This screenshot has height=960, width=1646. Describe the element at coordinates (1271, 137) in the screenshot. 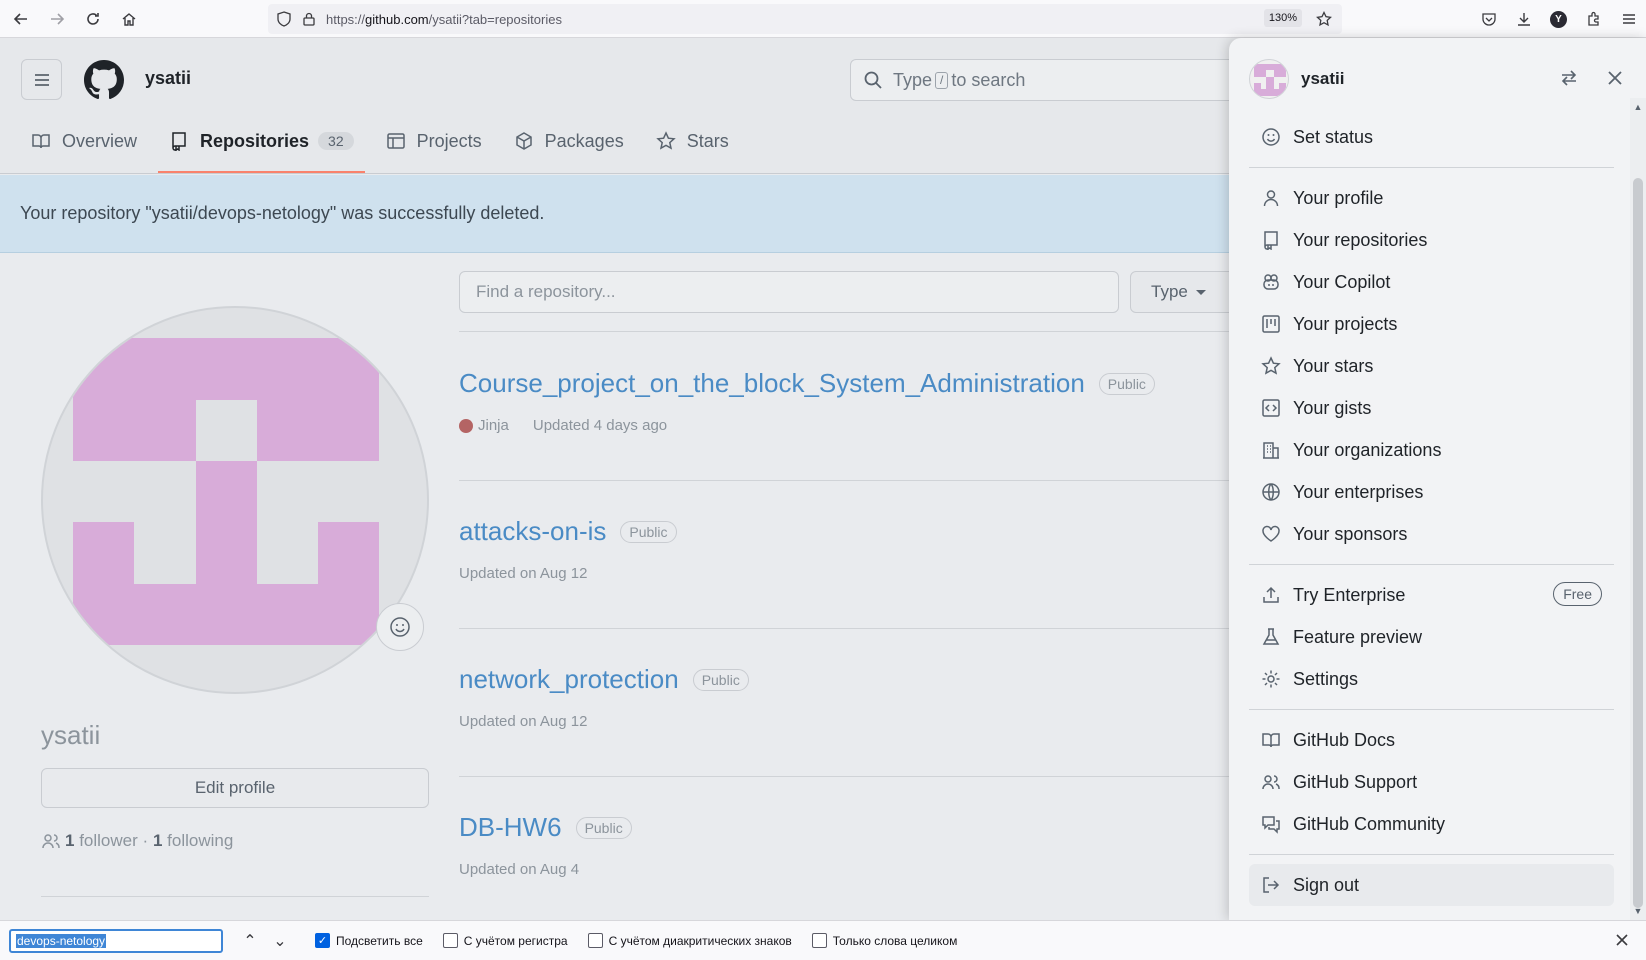

I see `smiley-icon` at that location.